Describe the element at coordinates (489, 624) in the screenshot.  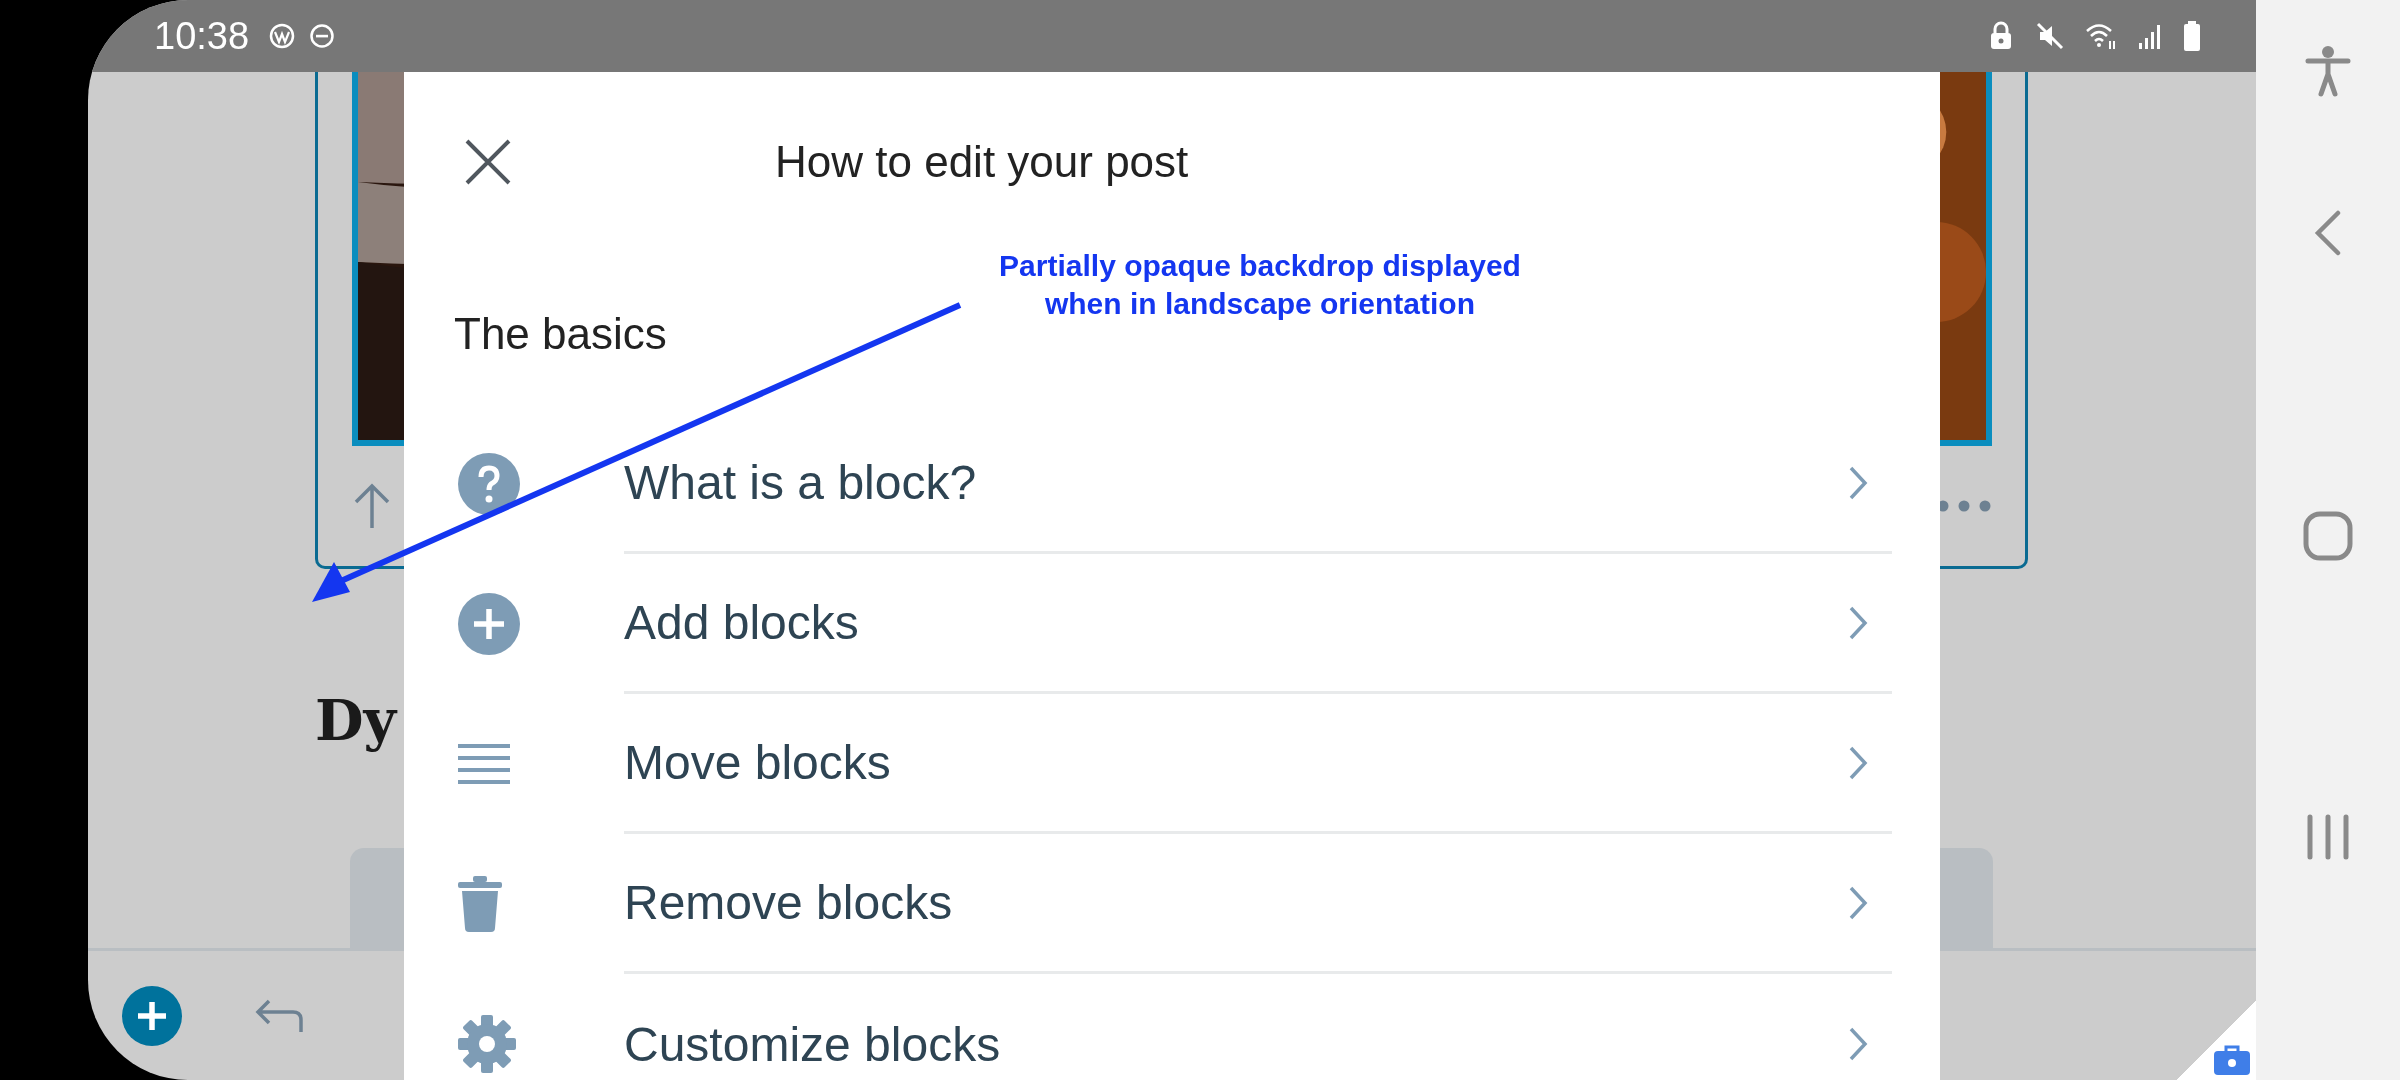
I see `plus-icon` at that location.